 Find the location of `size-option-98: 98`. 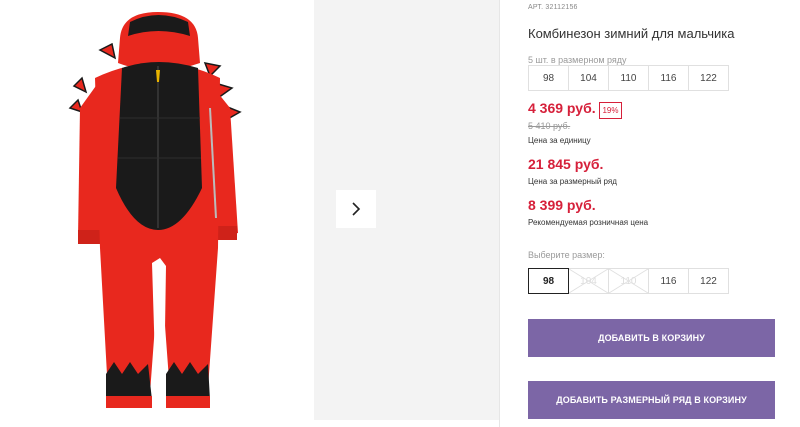

size-option-98: 98 is located at coordinates (548, 281).